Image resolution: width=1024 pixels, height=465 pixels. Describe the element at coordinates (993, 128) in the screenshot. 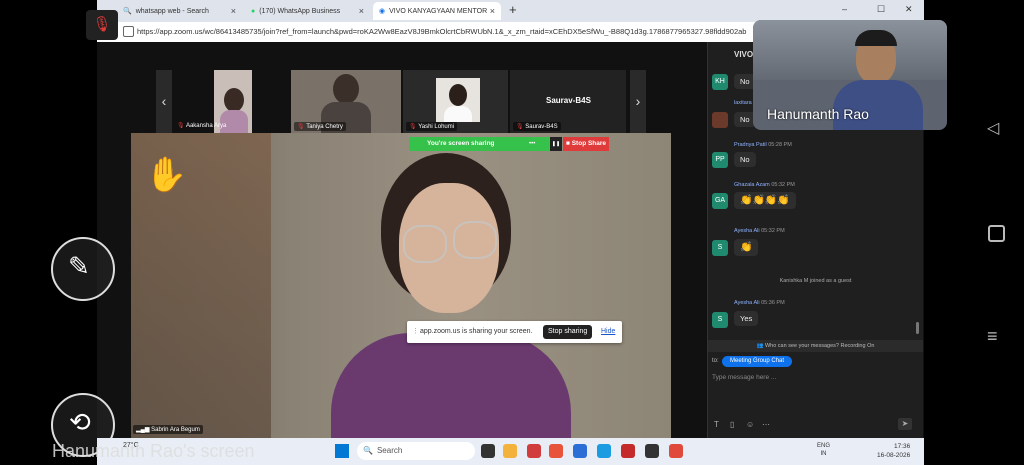

I see `android-back-button: ◁` at that location.